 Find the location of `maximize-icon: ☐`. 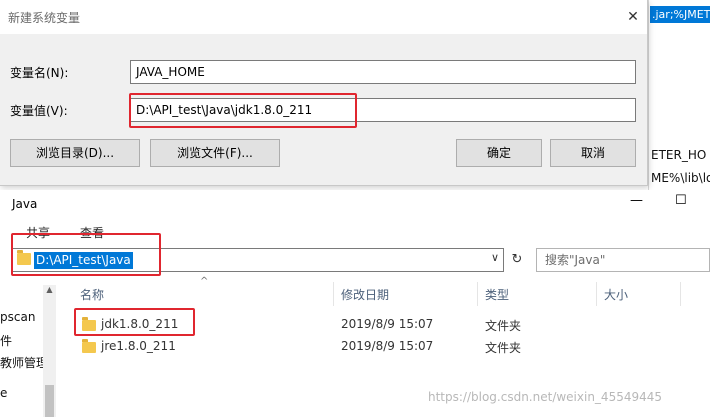

maximize-icon: ☐ is located at coordinates (681, 200).